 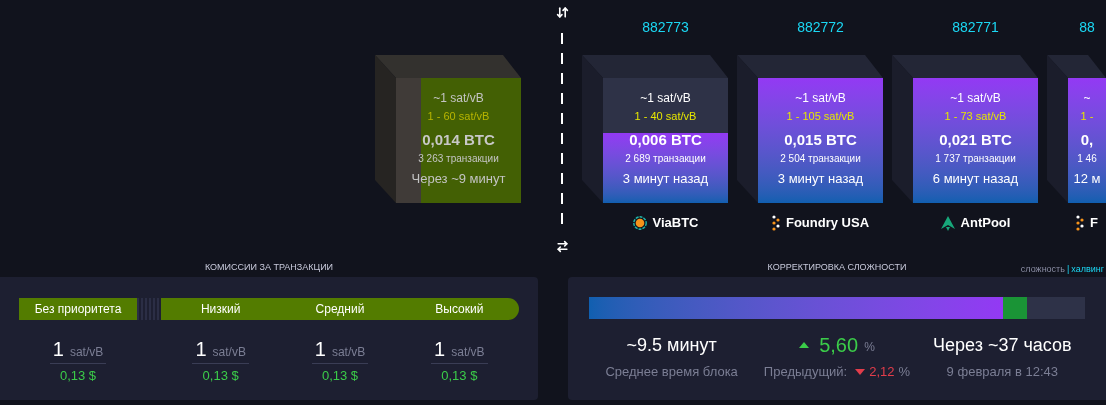 I want to click on transaction-count: 3 263 транзакции, so click(x=458, y=159).